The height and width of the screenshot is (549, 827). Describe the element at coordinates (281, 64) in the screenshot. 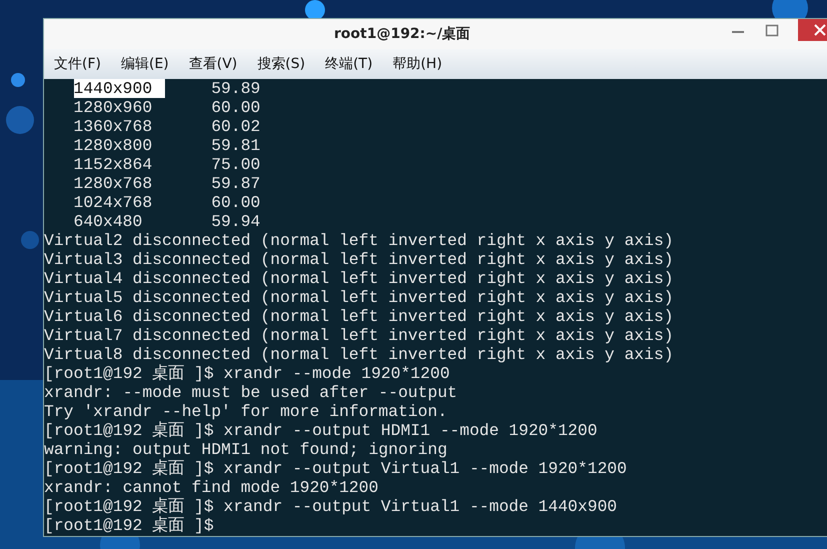

I see `menu-item: 搜索(S)` at that location.